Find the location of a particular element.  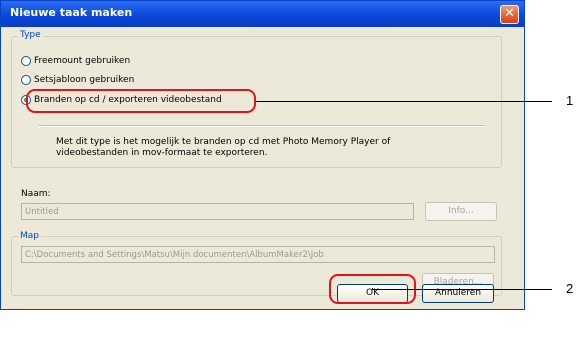

naam-label: Naam: is located at coordinates (36, 194).